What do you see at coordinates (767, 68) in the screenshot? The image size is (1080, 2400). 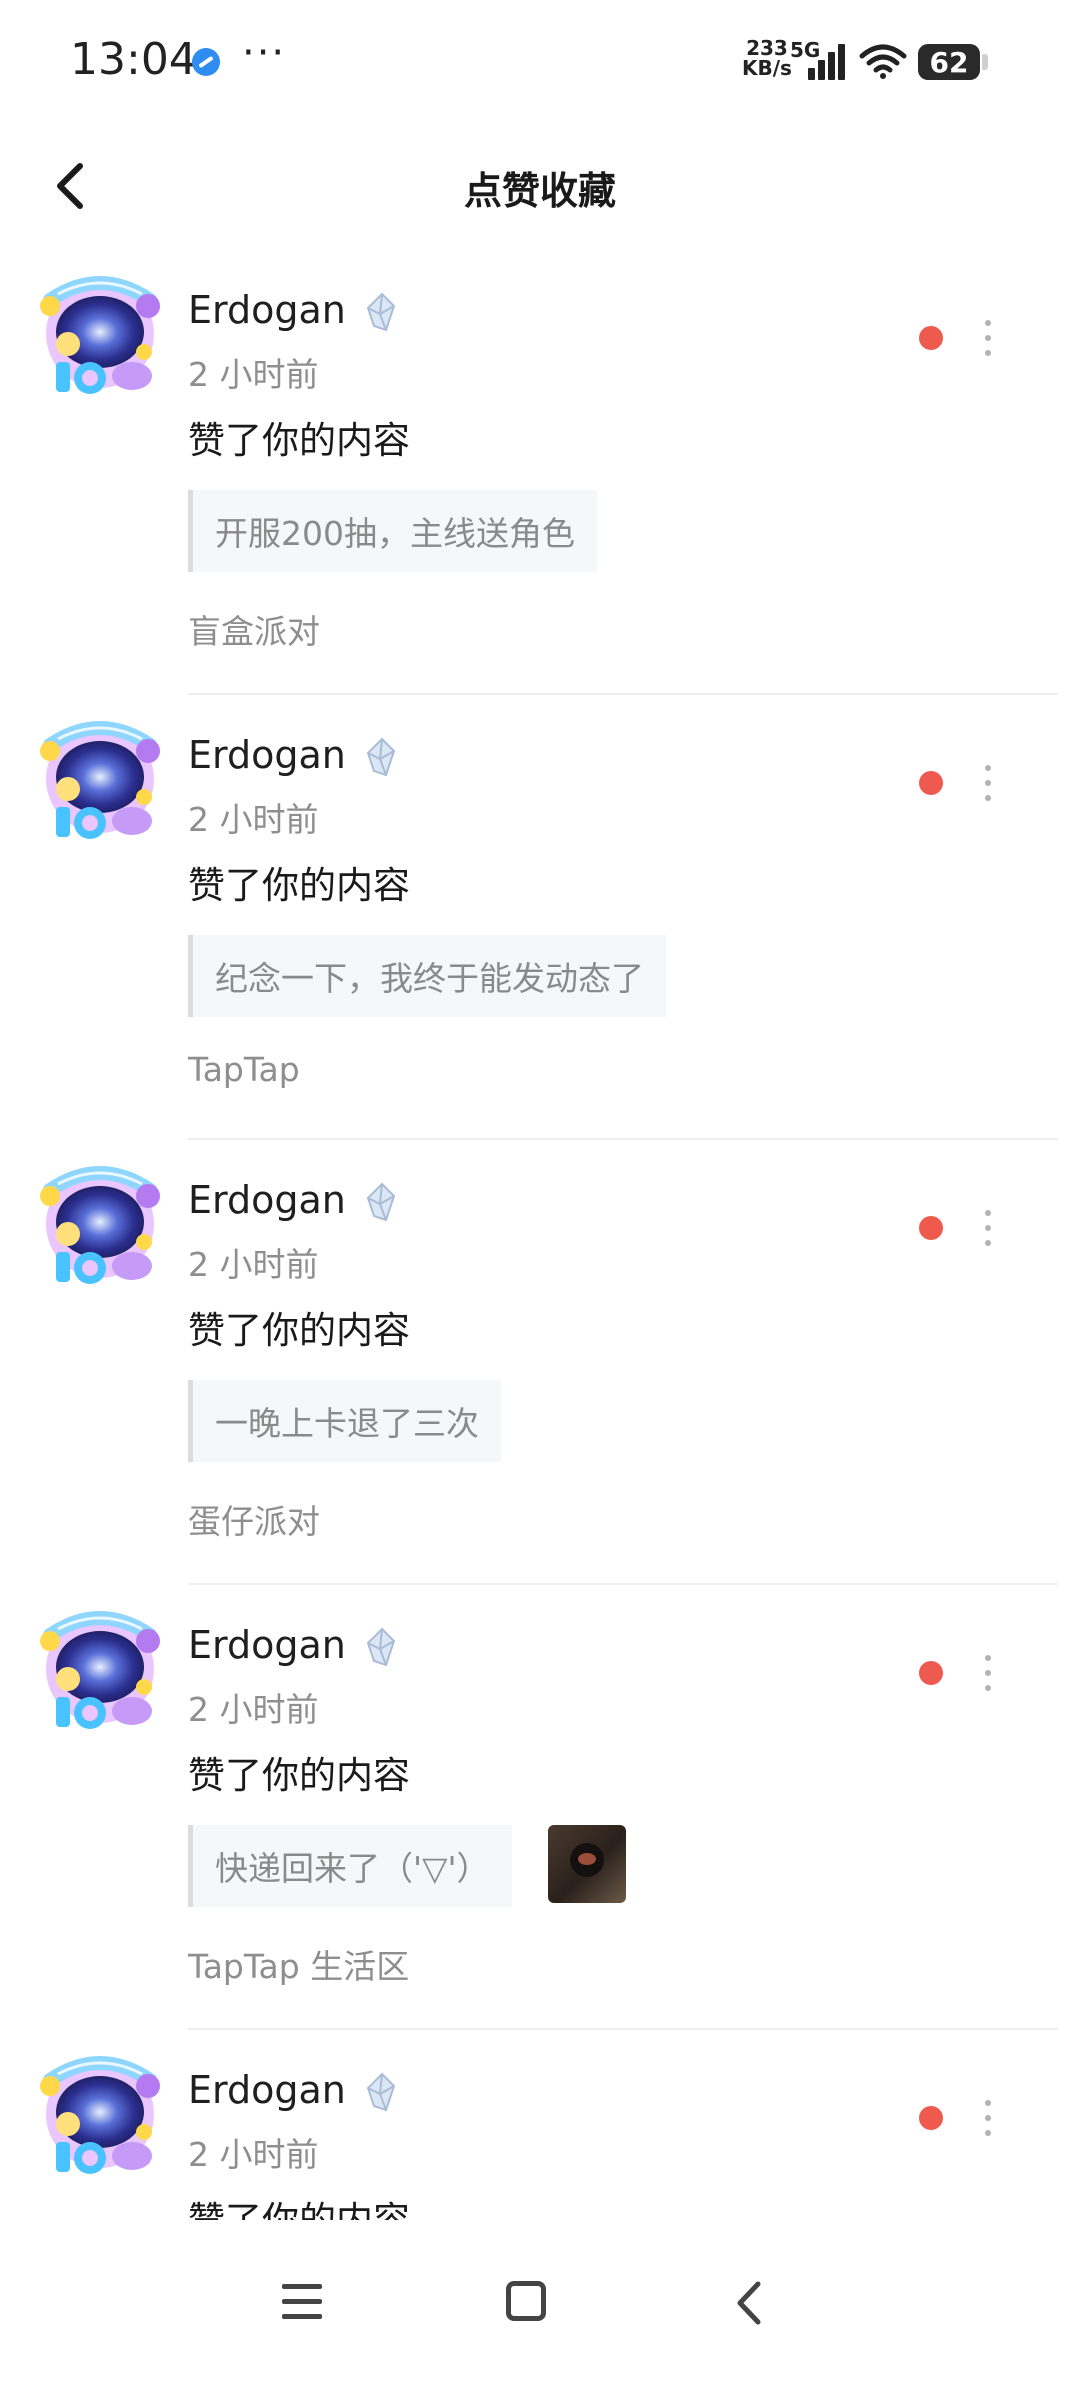 I see `network-speed-unit: KB/s` at bounding box center [767, 68].